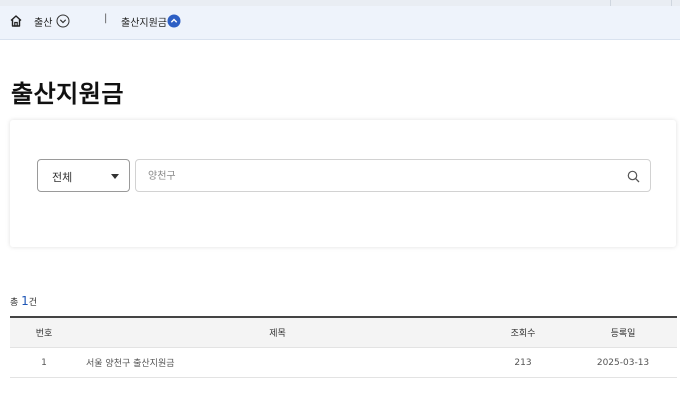  I want to click on category-select: 전체, so click(83, 175).